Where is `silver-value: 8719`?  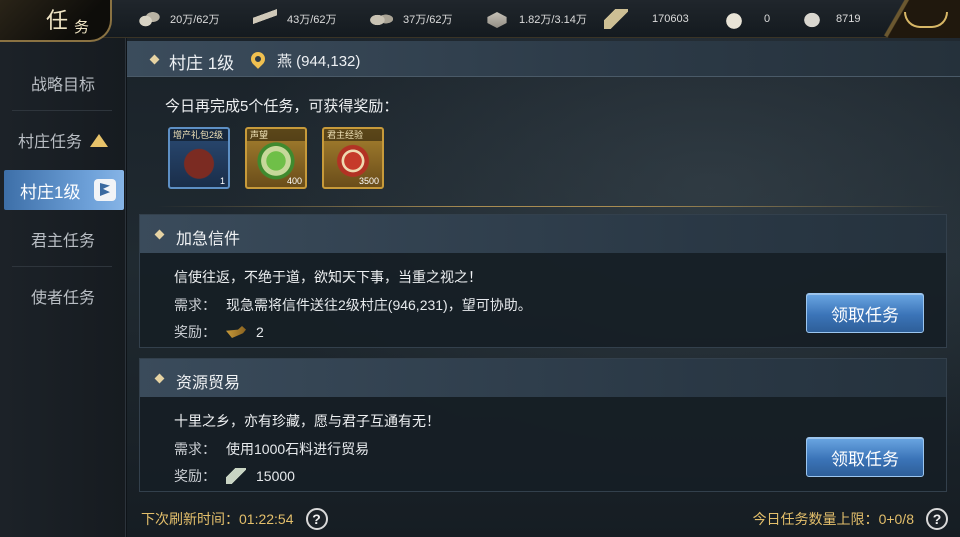 silver-value: 8719 is located at coordinates (848, 19).